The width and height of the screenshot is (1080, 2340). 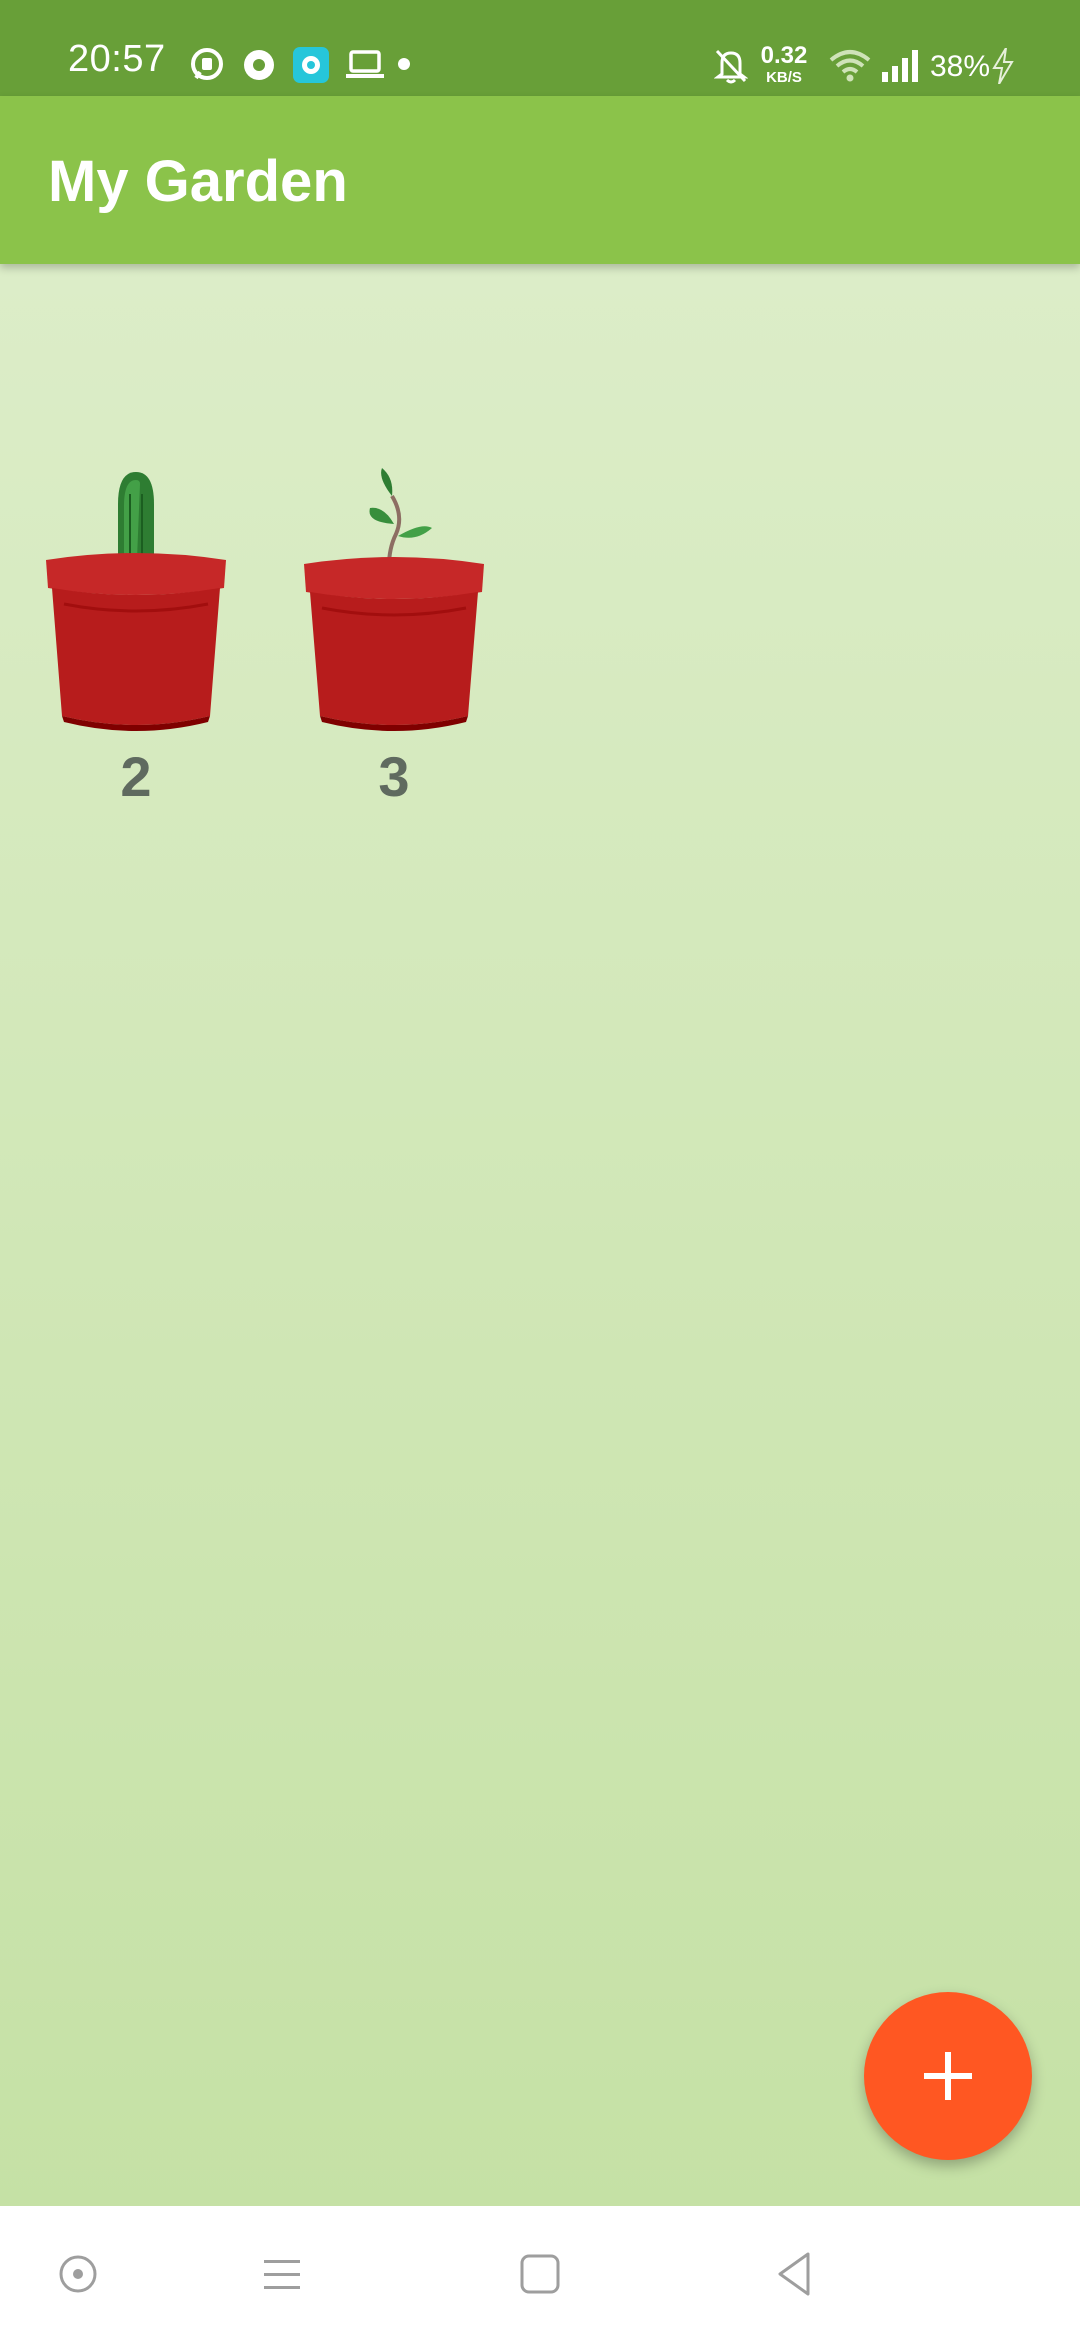 I want to click on location-icon, so click(x=259, y=67).